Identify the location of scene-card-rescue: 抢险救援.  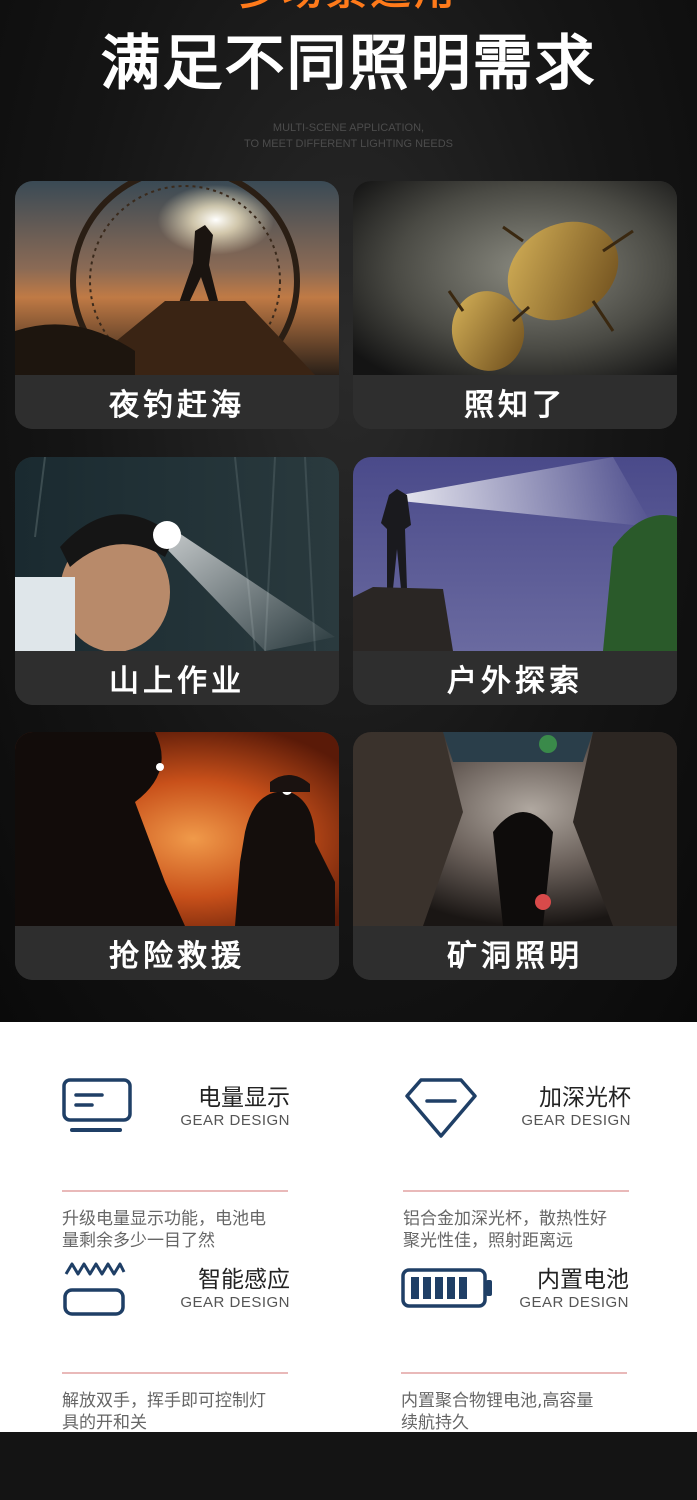
(177, 856).